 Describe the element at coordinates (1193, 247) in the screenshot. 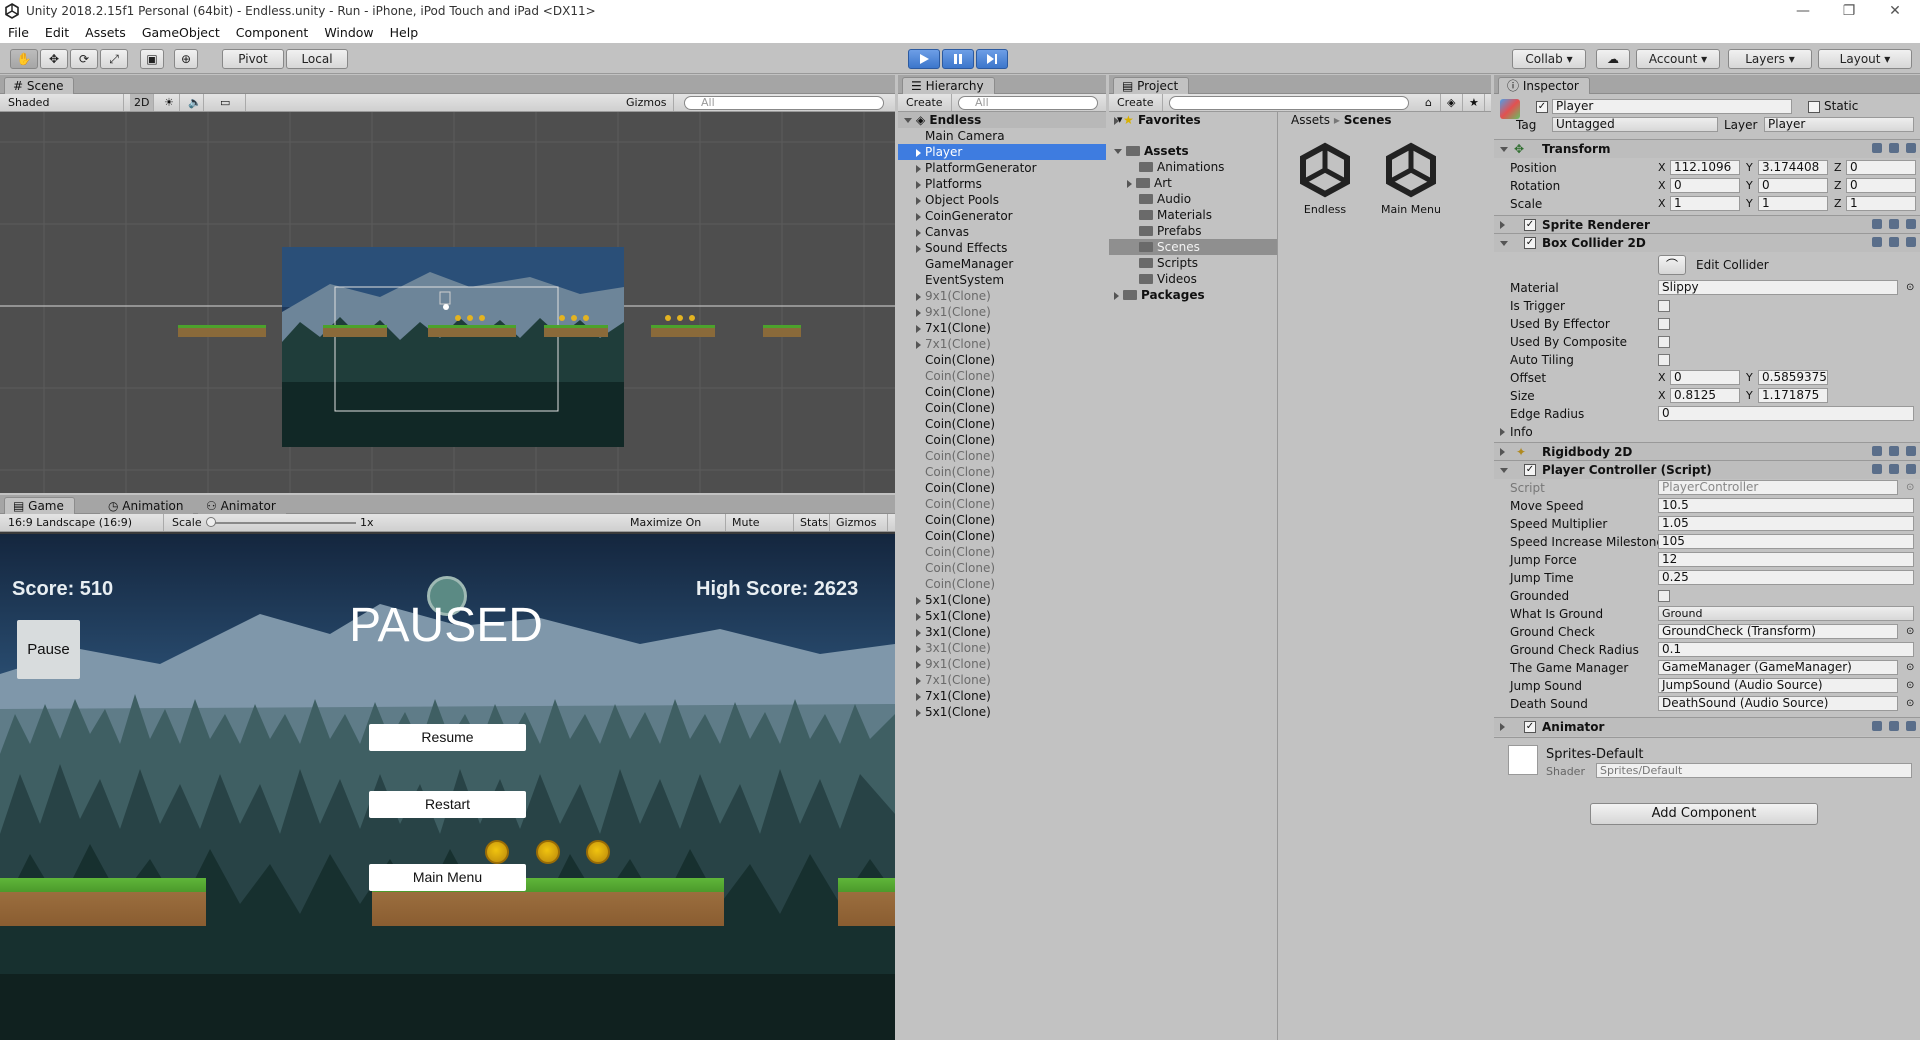

I see `project-folder-scenes: Scenes` at that location.